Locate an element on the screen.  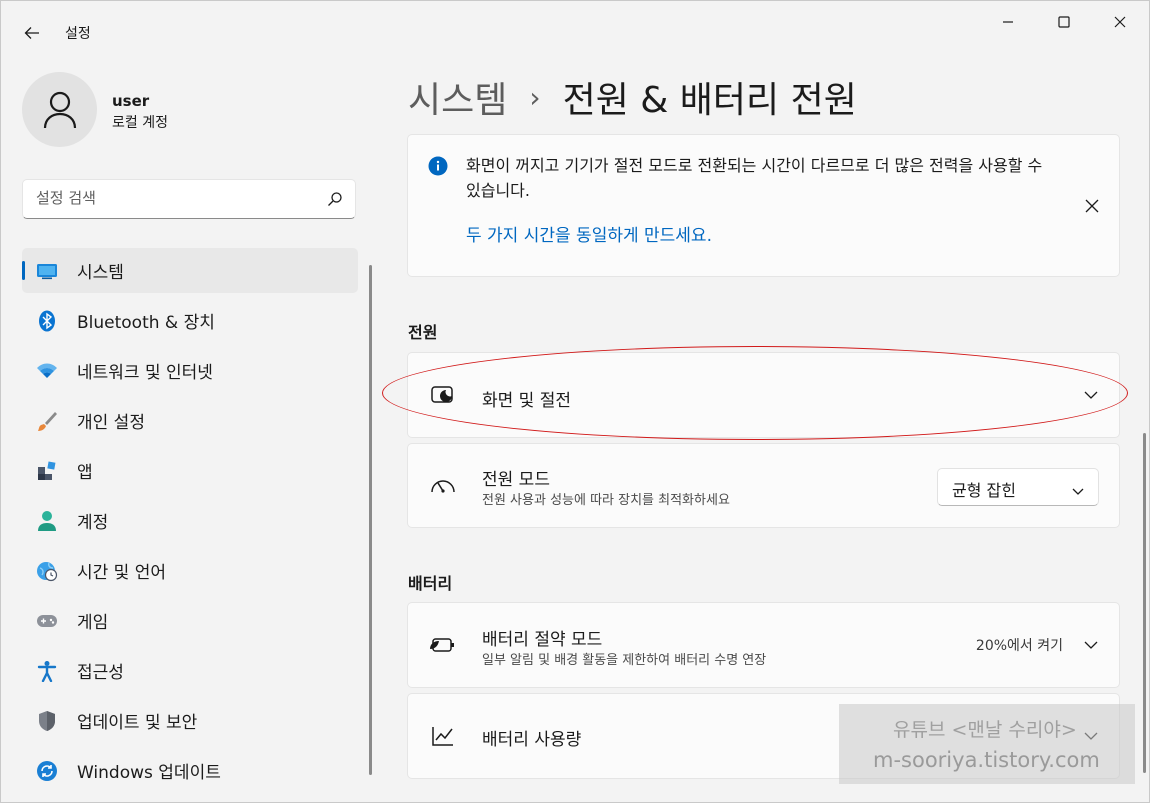
accessibility-icon is located at coordinates (47, 671).